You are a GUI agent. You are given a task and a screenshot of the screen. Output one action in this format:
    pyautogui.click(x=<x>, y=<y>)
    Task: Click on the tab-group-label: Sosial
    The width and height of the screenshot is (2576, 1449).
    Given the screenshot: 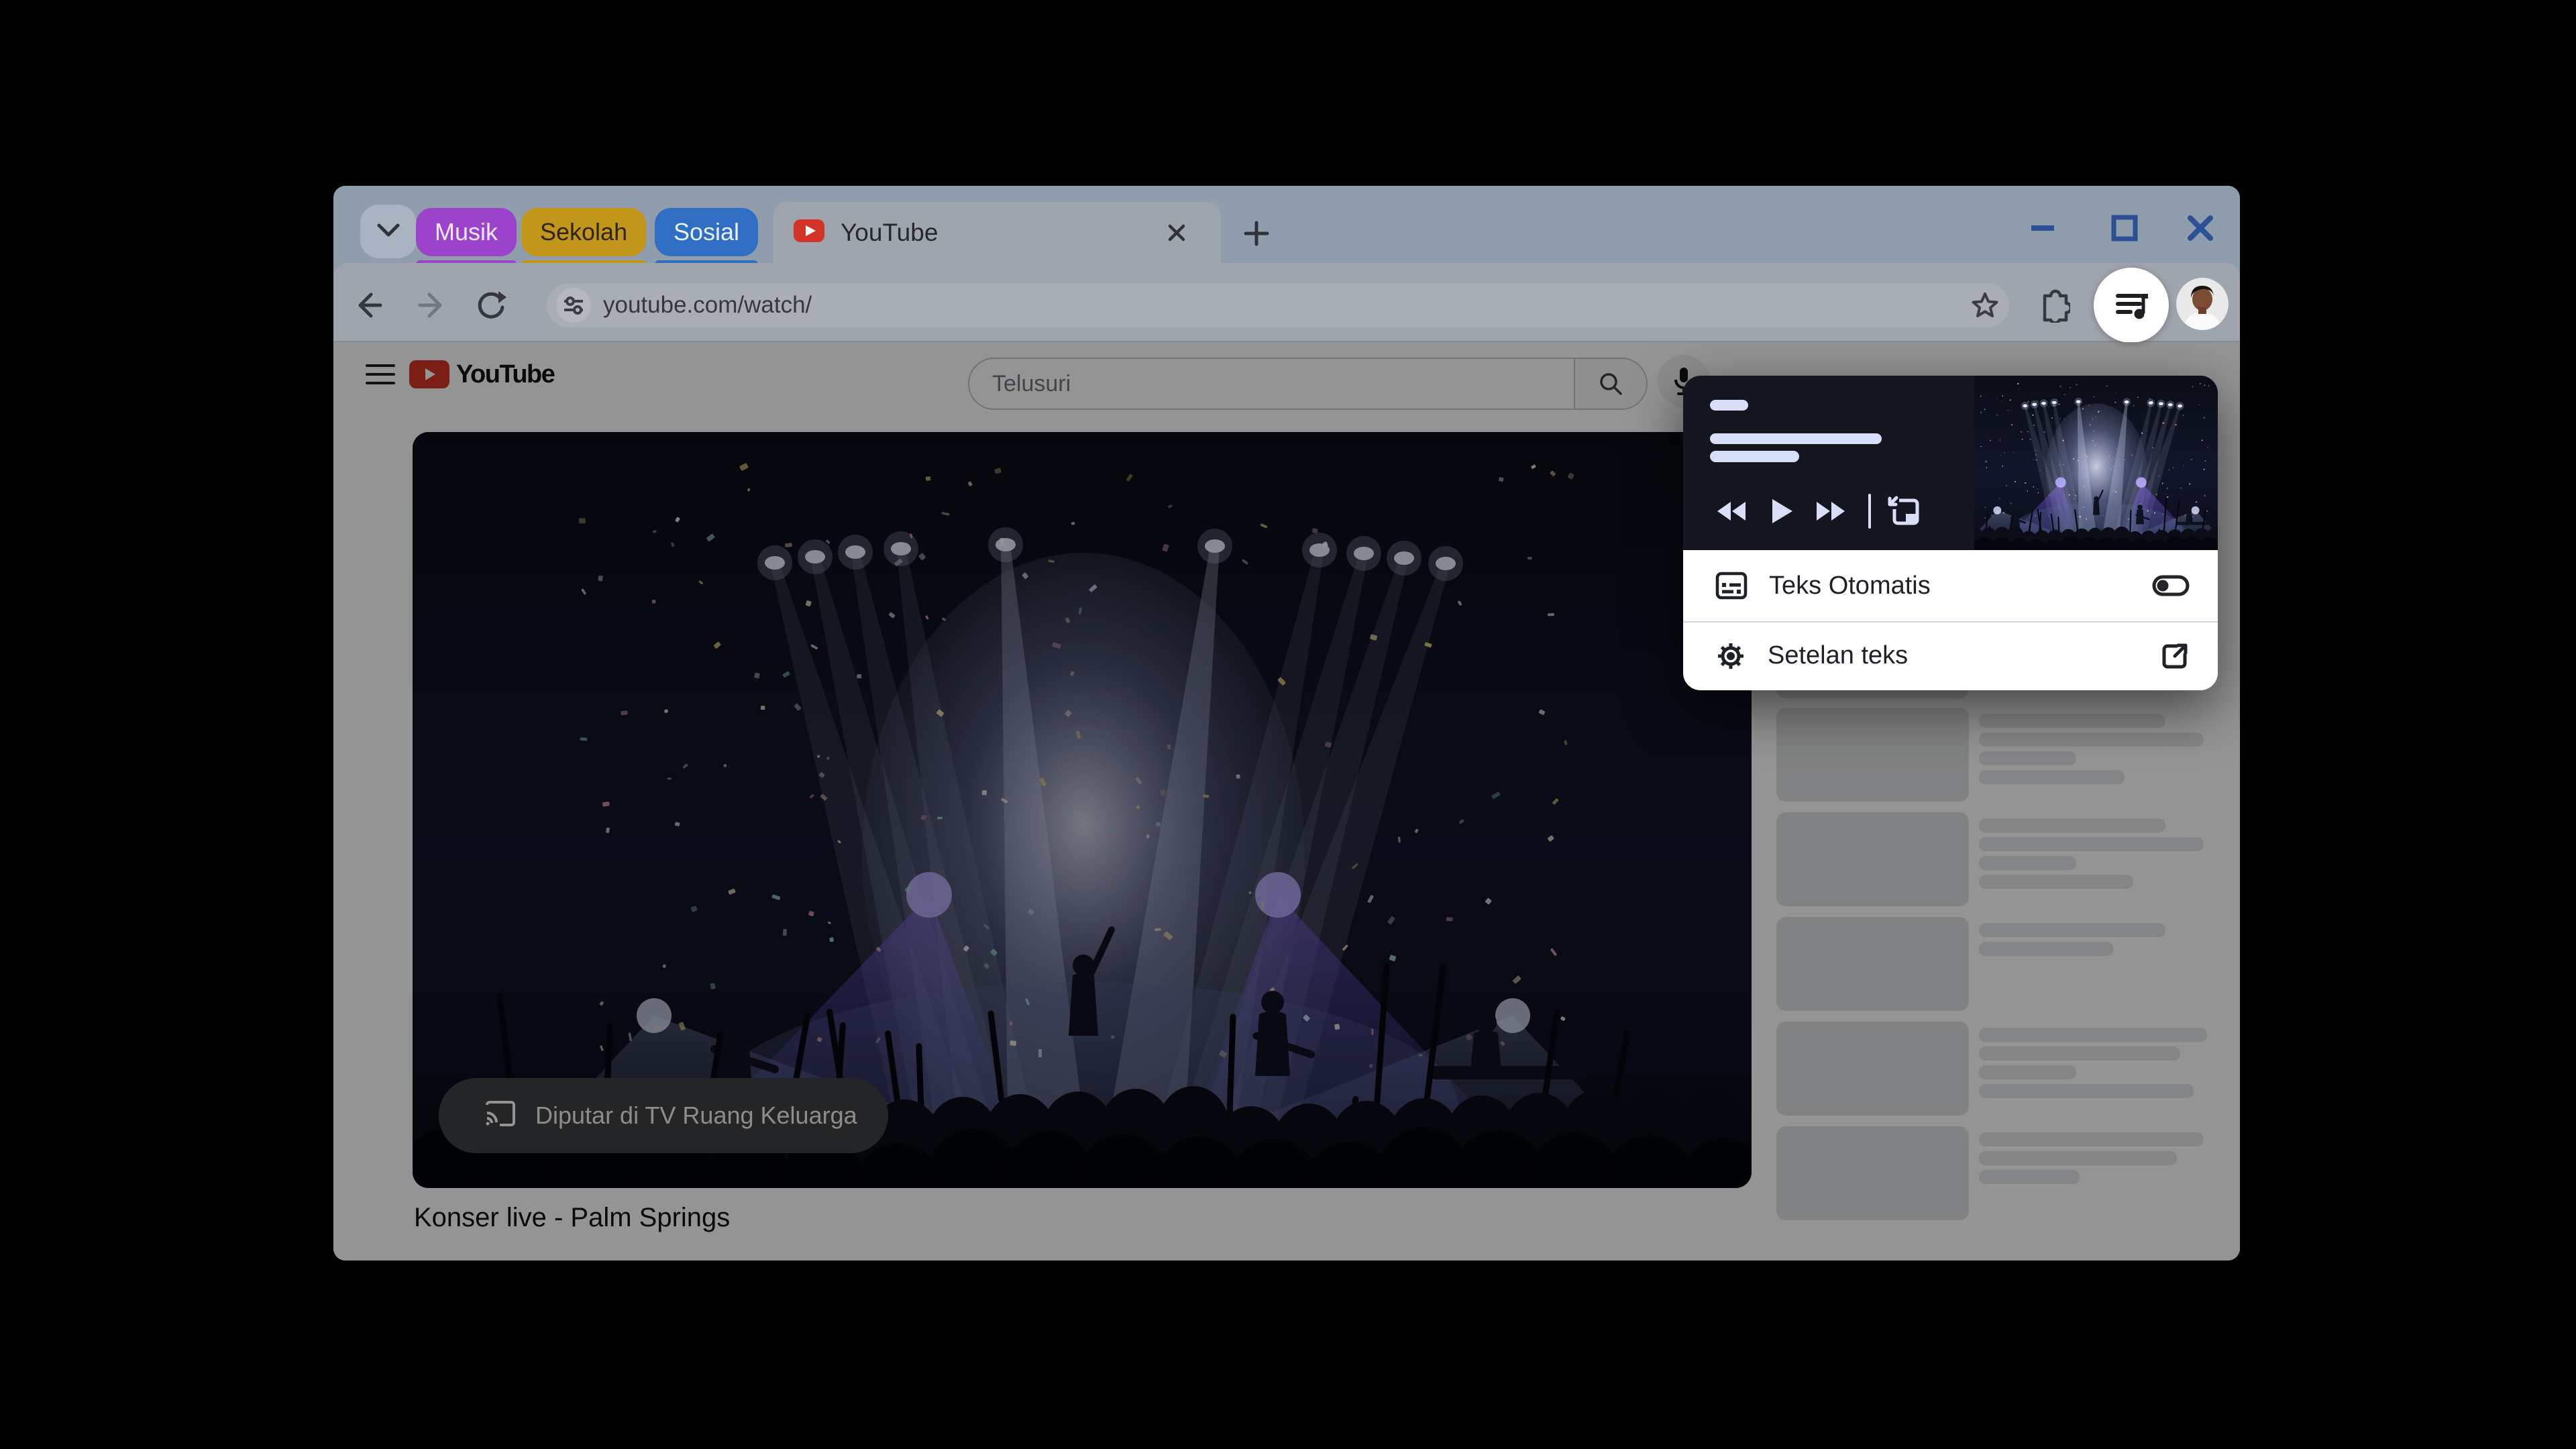 What is the action you would take?
    pyautogui.click(x=707, y=232)
    